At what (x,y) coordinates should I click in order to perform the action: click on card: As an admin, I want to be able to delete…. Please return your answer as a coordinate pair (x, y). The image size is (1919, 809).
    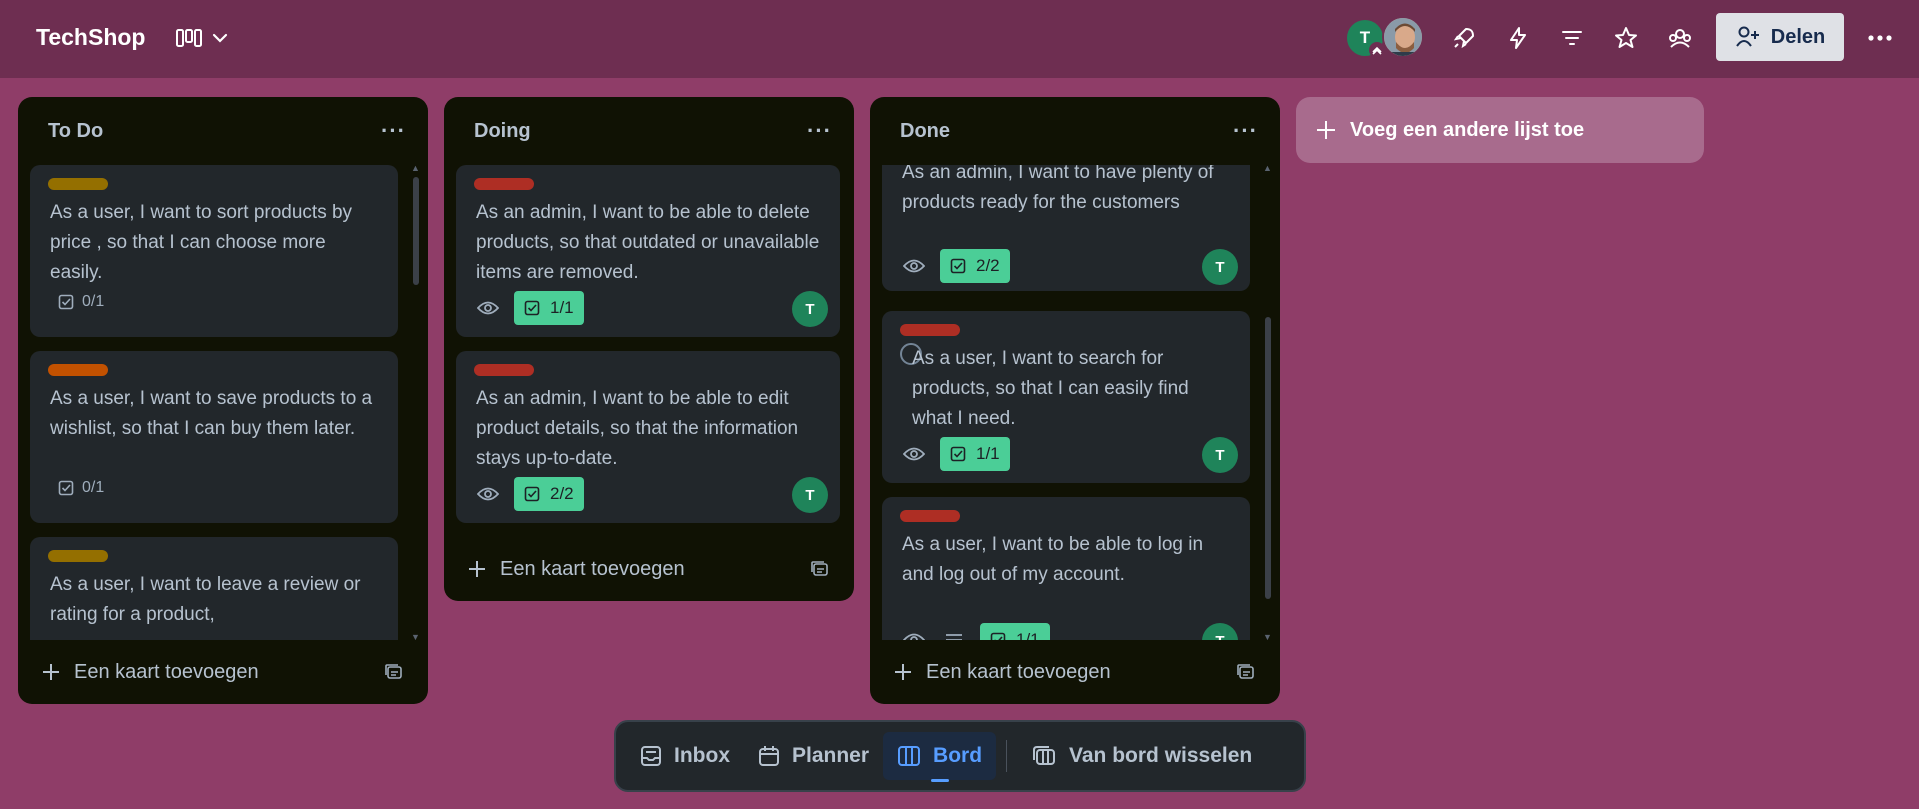
    Looking at the image, I should click on (648, 251).